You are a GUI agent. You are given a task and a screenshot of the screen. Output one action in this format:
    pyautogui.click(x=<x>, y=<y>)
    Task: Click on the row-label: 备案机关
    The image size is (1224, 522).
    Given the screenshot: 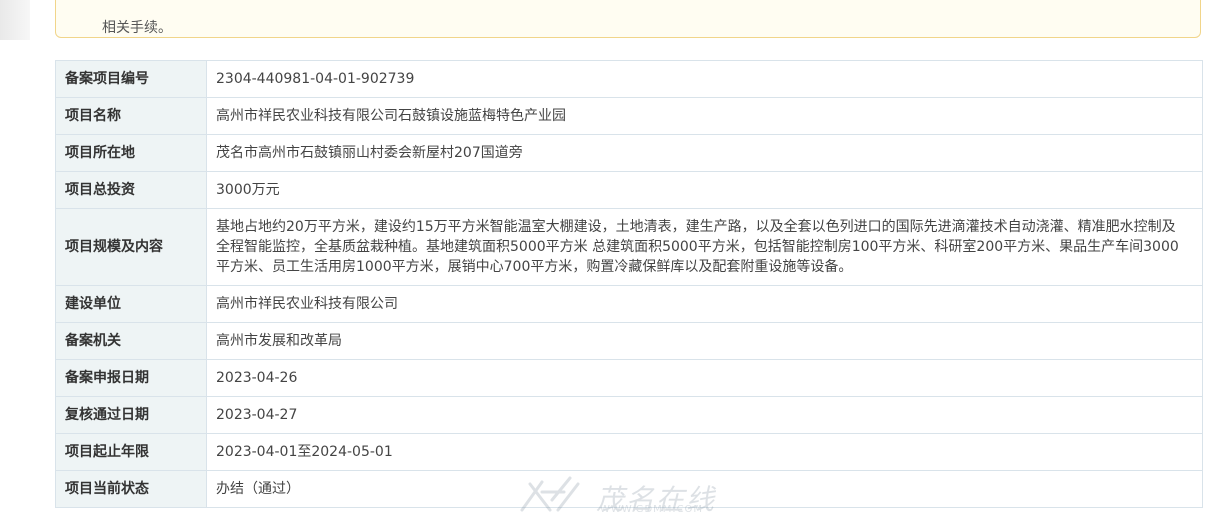 What is the action you would take?
    pyautogui.click(x=131, y=341)
    